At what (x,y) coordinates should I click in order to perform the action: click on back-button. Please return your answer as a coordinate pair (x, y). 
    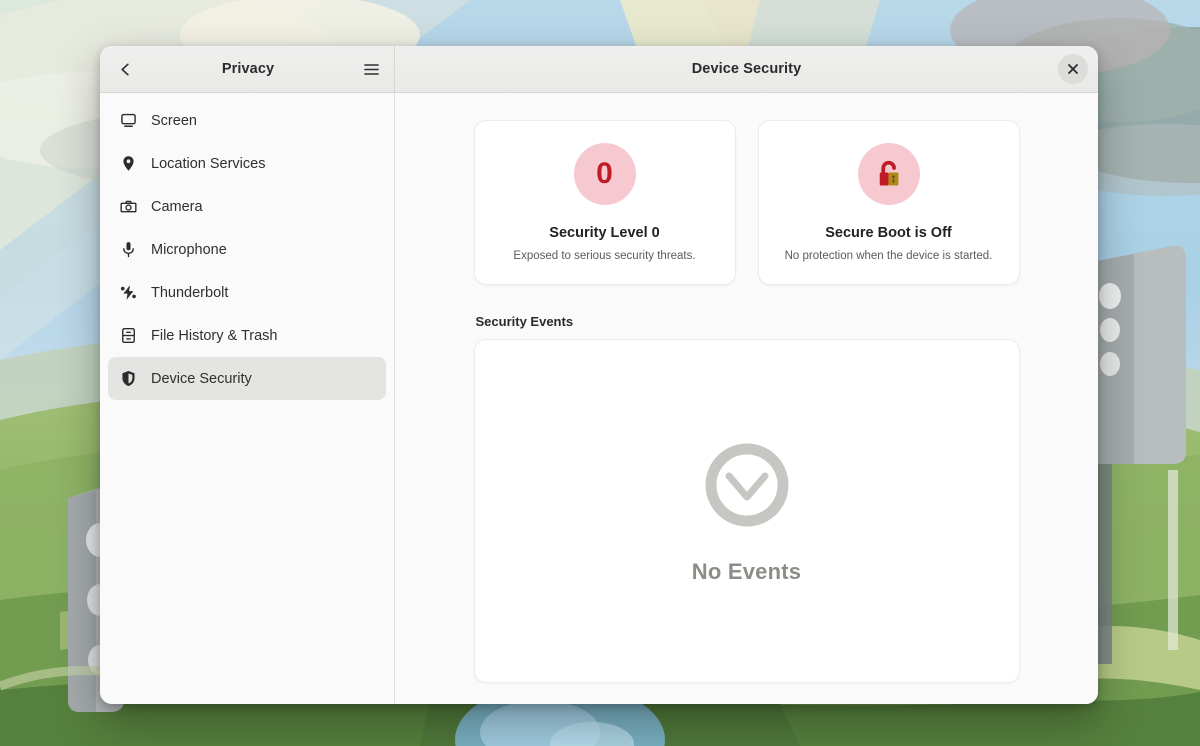
    Looking at the image, I should click on (125, 69).